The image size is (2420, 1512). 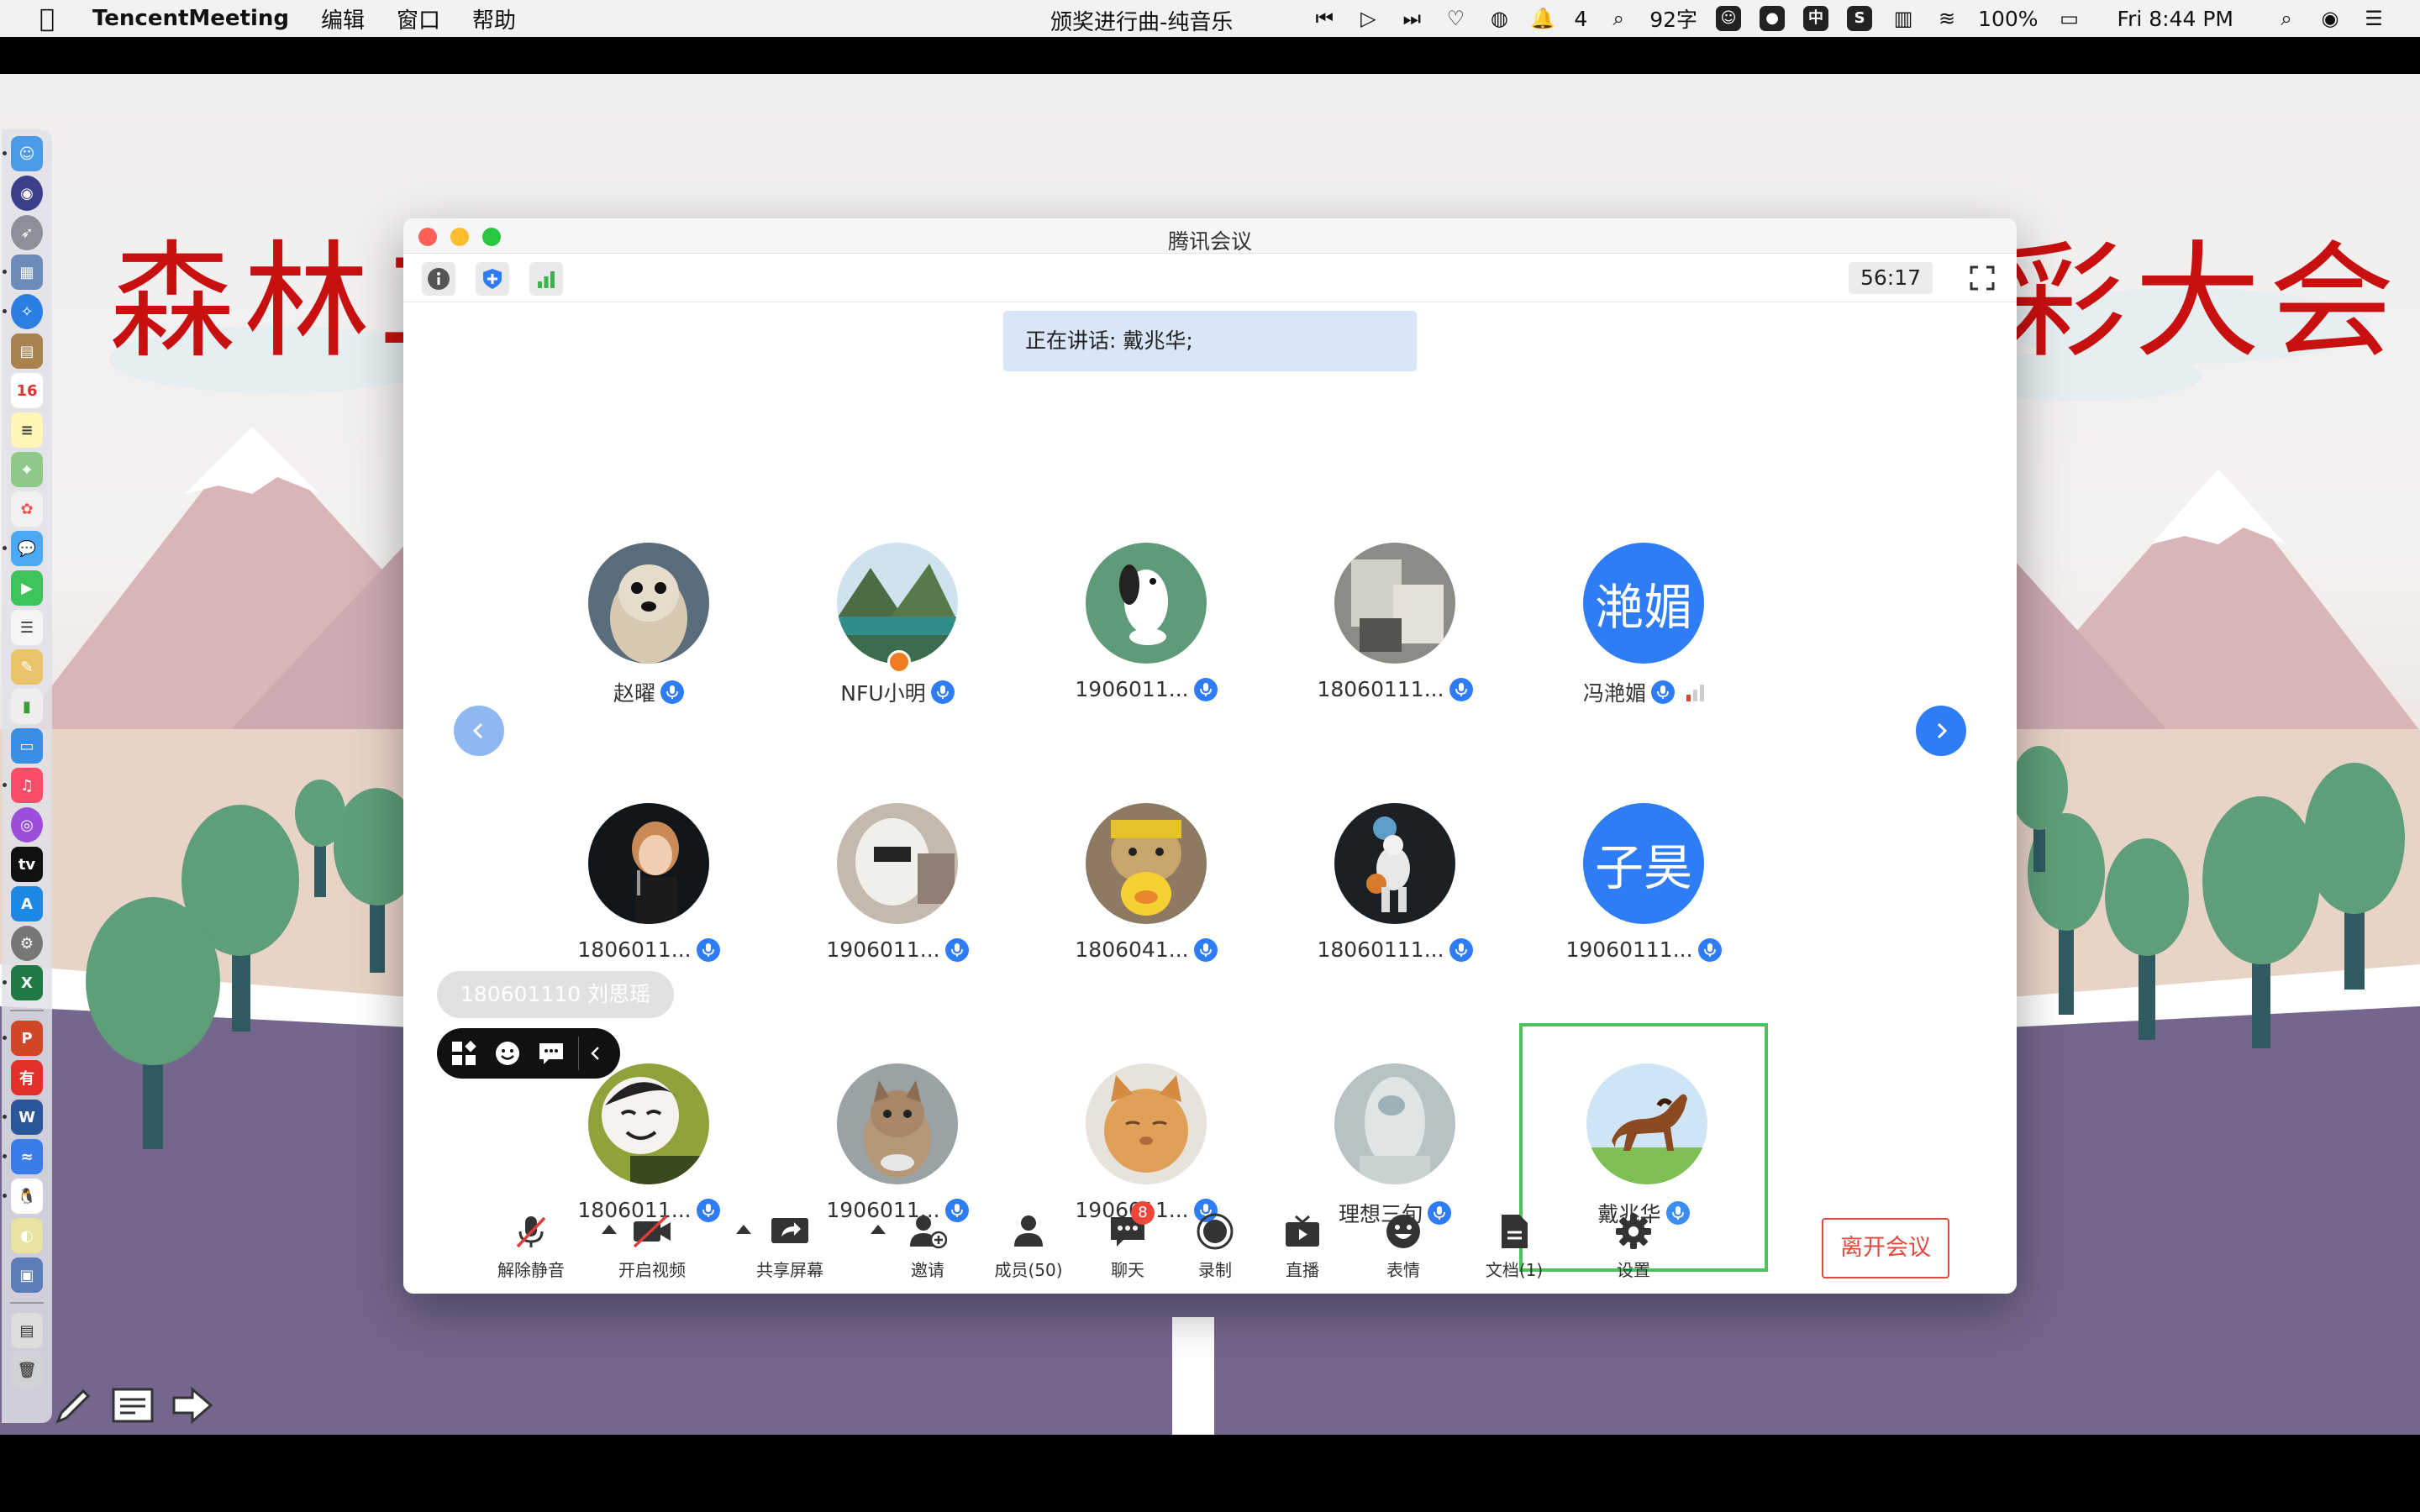 I want to click on trash-icon: 🗑, so click(x=27, y=1370).